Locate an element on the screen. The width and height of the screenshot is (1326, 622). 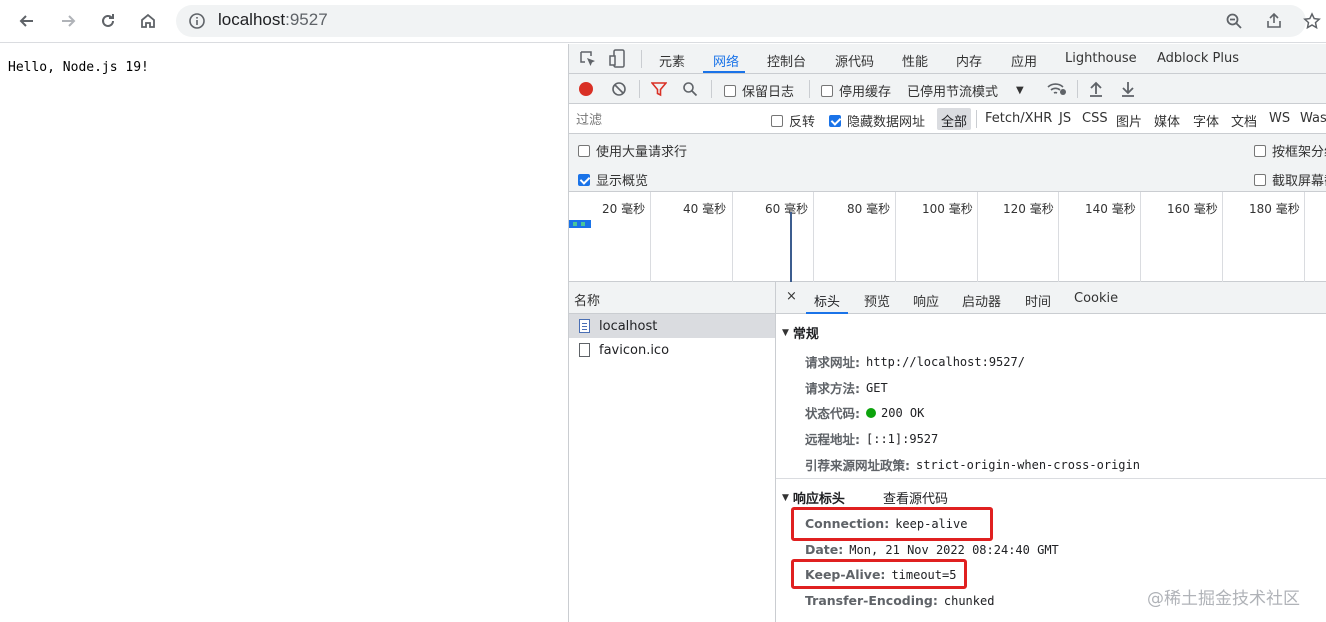
filter-type-ws: WS is located at coordinates (1279, 118).